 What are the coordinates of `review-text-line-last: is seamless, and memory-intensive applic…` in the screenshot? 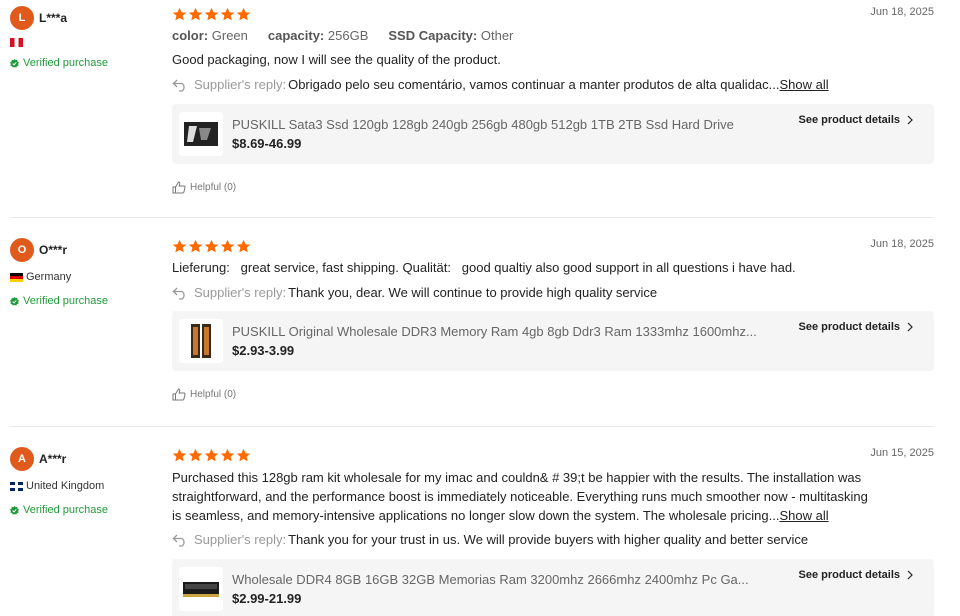 It's located at (476, 515).